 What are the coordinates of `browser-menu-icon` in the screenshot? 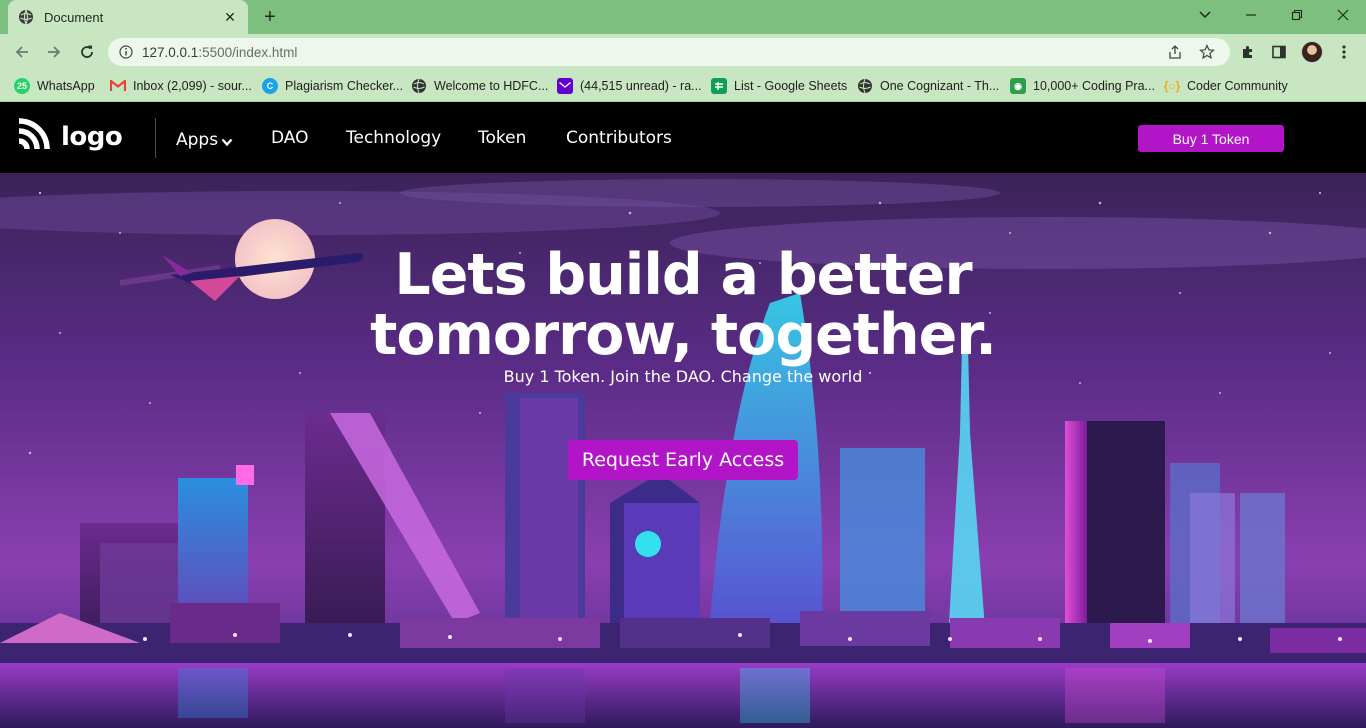 It's located at (1344, 52).